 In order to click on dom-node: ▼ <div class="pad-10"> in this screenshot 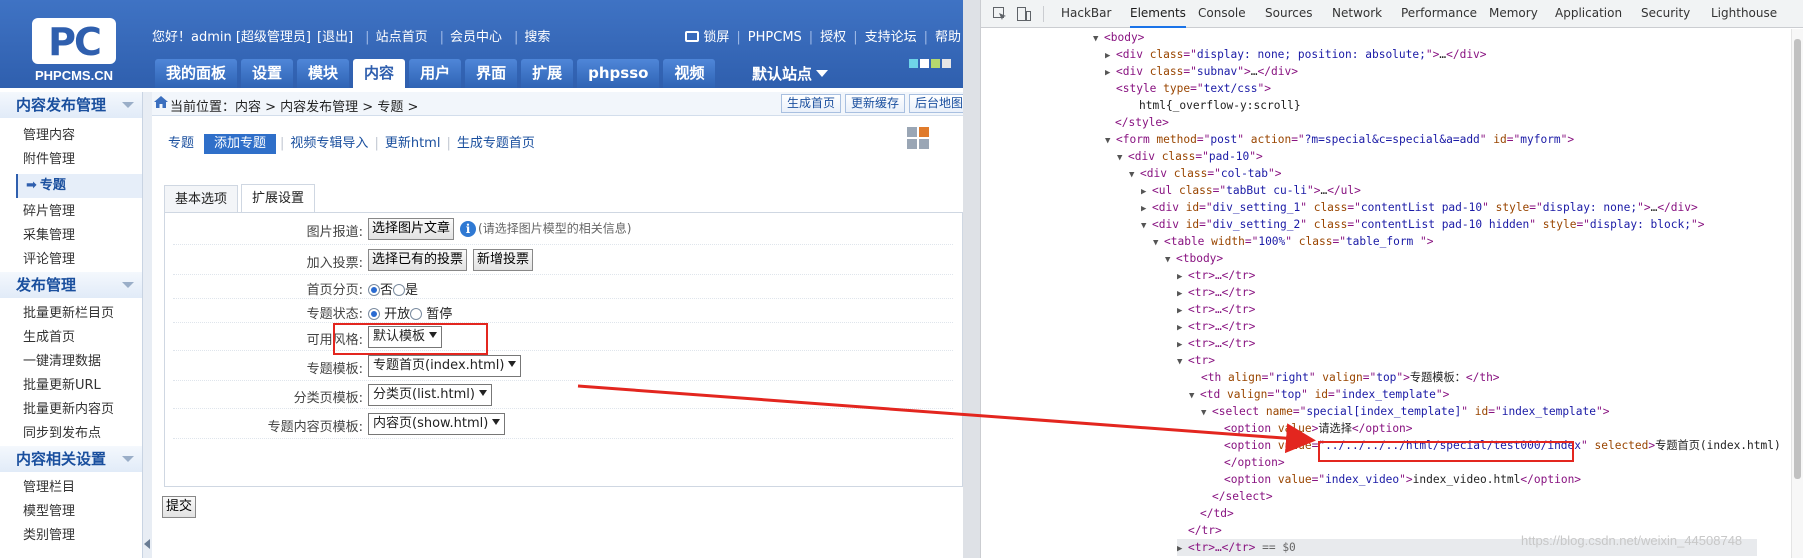, I will do `click(1190, 156)`.